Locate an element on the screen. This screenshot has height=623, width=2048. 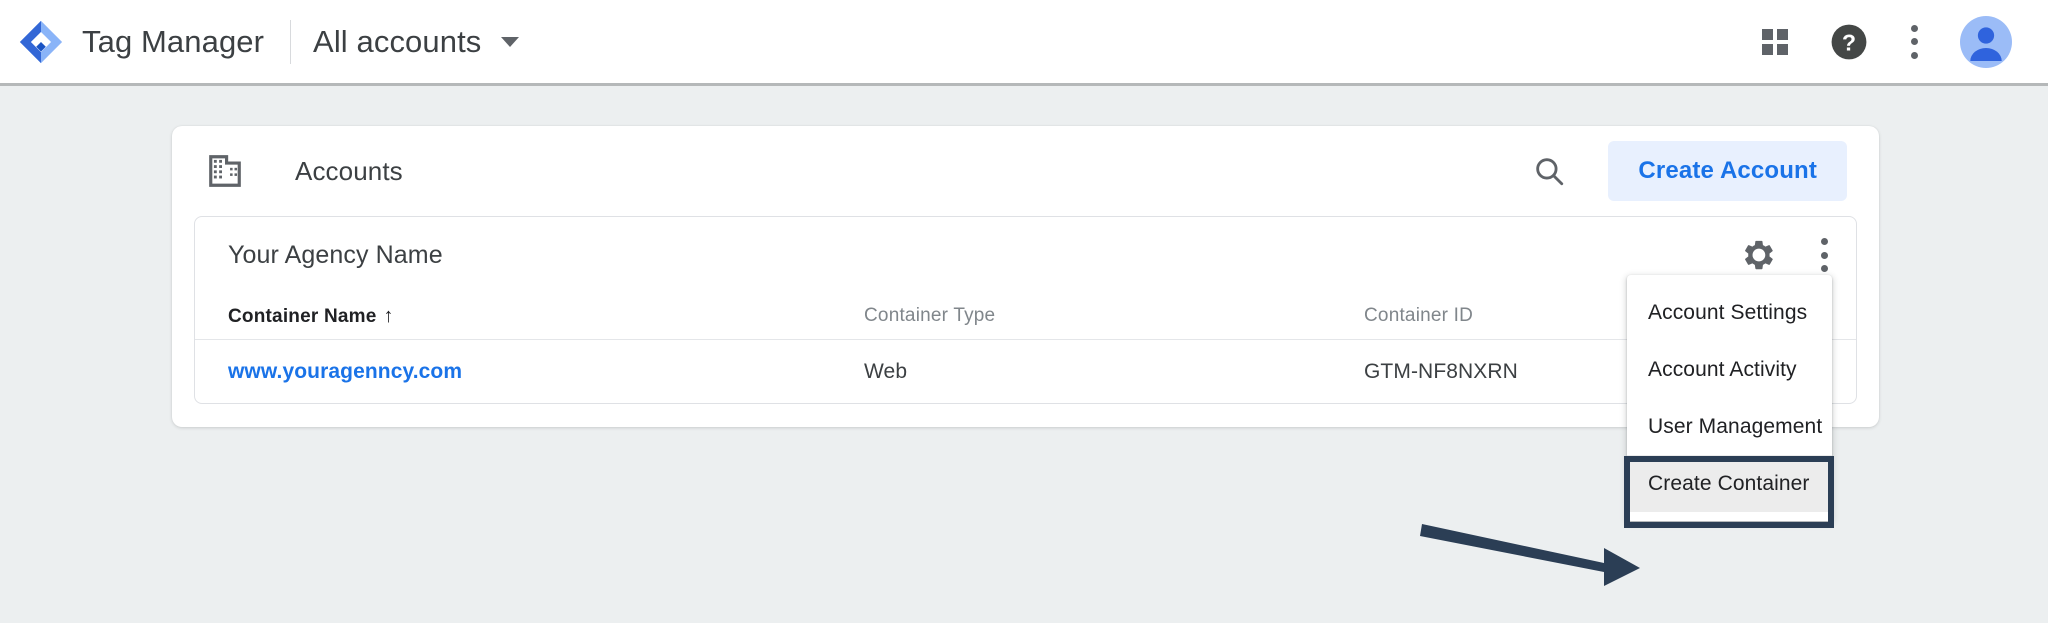
apps-grid-button is located at coordinates (1775, 41).